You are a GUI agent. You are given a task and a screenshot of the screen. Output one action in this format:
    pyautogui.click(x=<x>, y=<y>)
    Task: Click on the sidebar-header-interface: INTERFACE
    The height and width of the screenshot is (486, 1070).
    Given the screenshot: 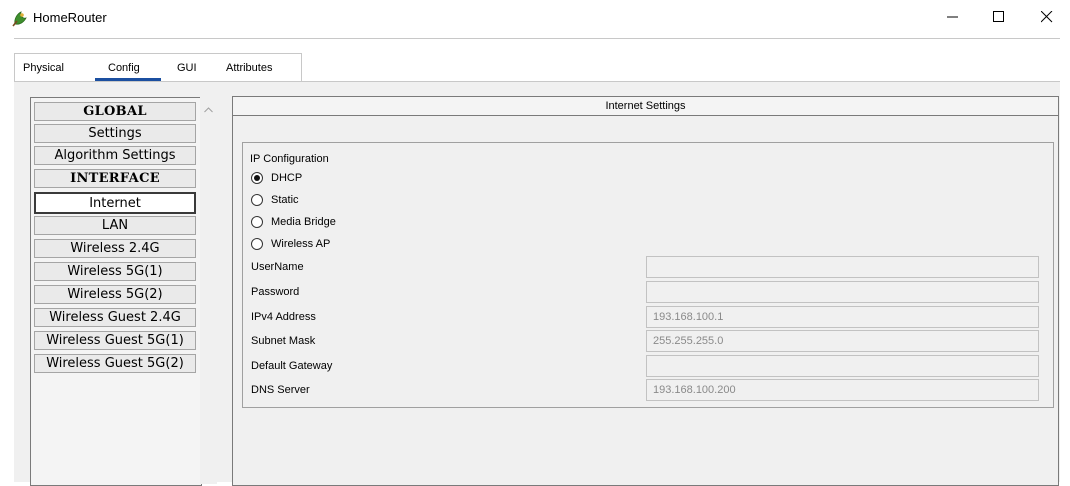 What is the action you would take?
    pyautogui.click(x=115, y=178)
    